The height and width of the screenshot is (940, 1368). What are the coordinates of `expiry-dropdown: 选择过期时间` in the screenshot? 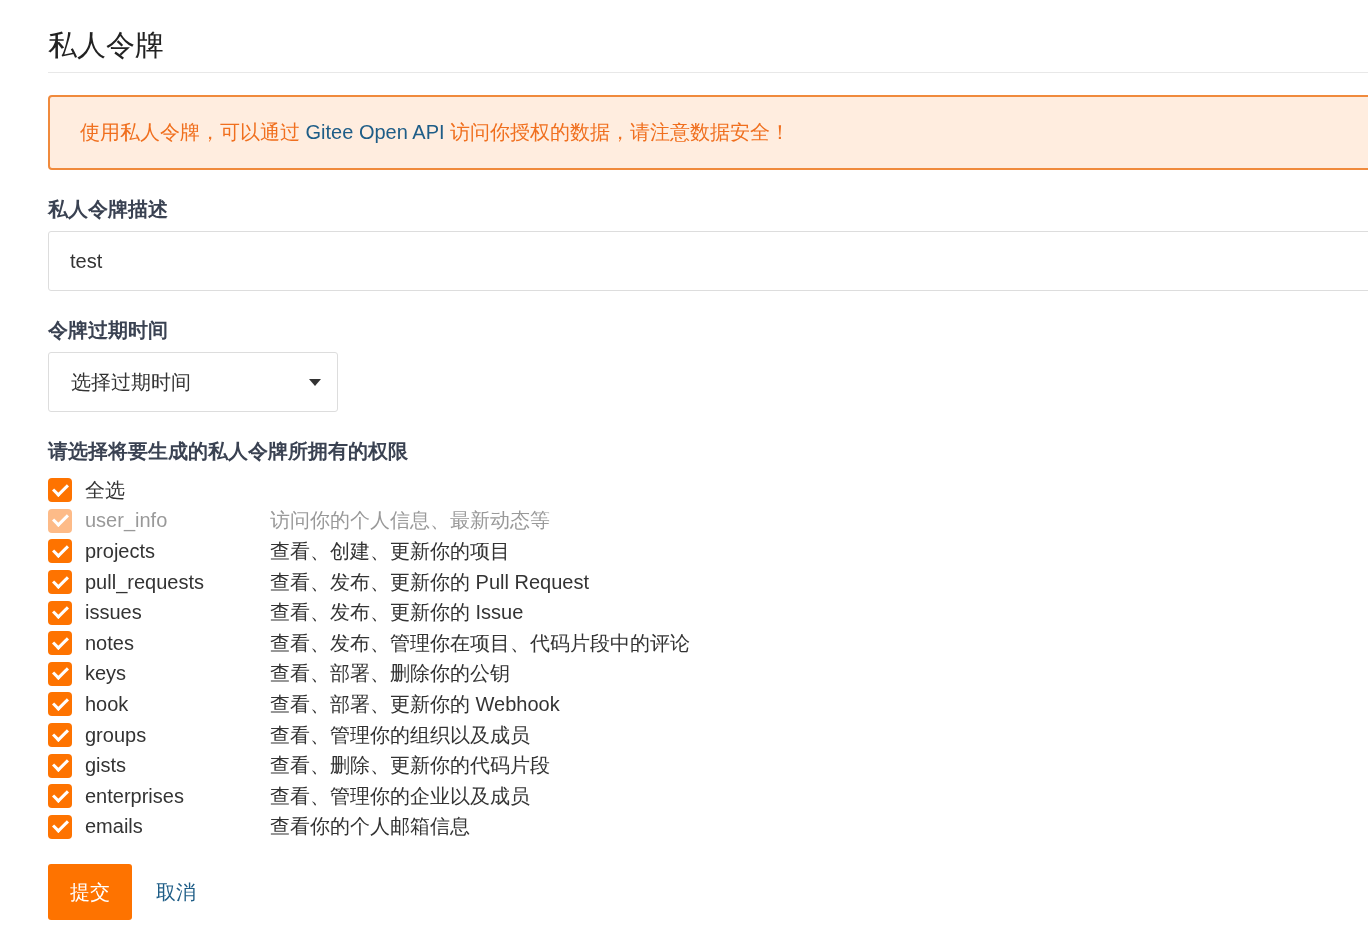 It's located at (193, 382).